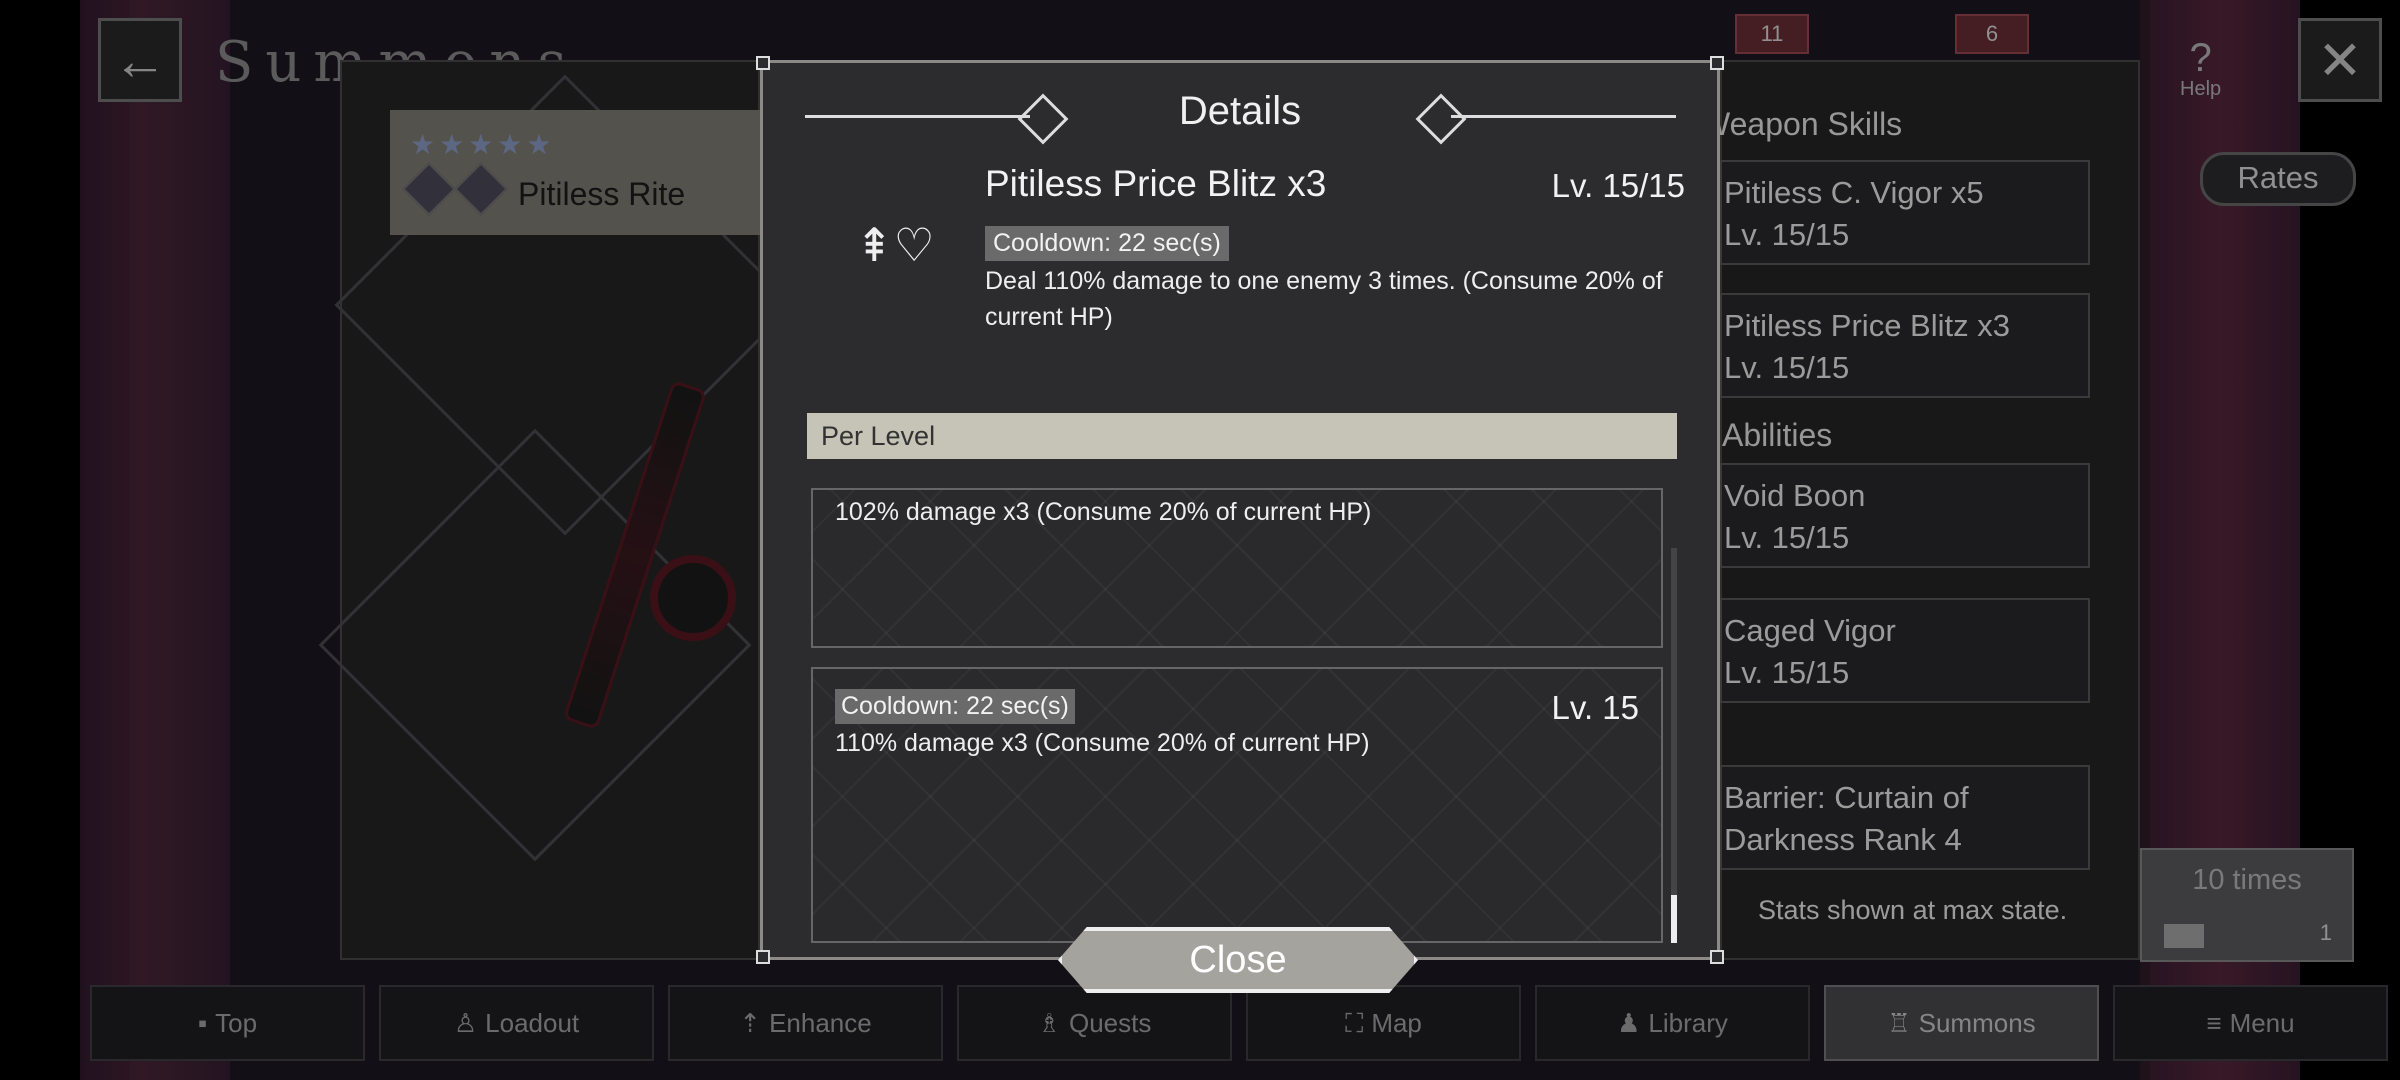 This screenshot has height=1080, width=2400. What do you see at coordinates (1240, 111) in the screenshot?
I see `modal-title: Details` at bounding box center [1240, 111].